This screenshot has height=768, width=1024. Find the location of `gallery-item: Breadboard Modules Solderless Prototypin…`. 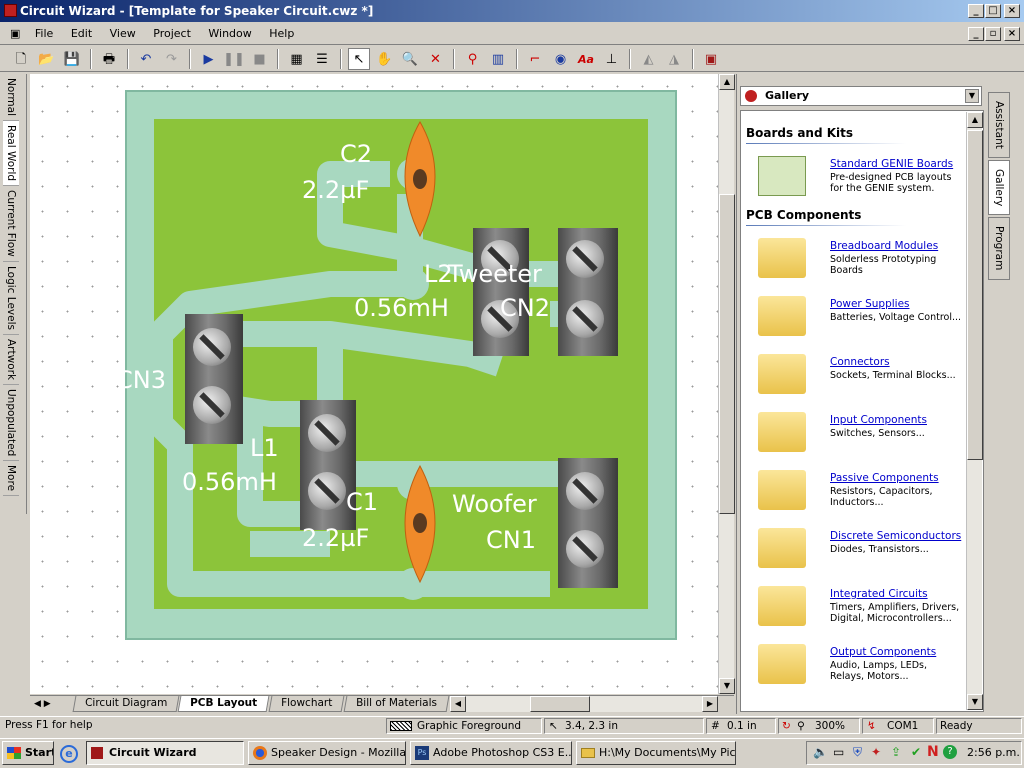

gallery-item: Breadboard Modules Solderless Prototypin… is located at coordinates (853, 257).